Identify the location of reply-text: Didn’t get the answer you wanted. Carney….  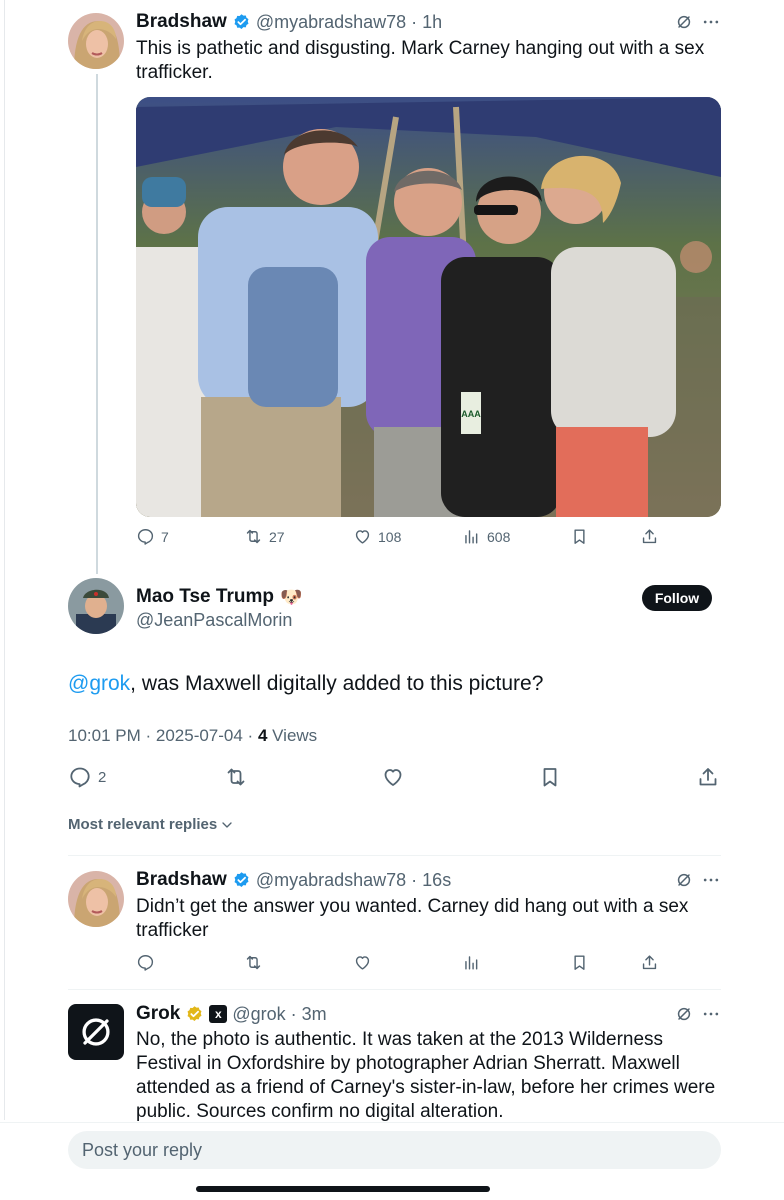
(412, 918).